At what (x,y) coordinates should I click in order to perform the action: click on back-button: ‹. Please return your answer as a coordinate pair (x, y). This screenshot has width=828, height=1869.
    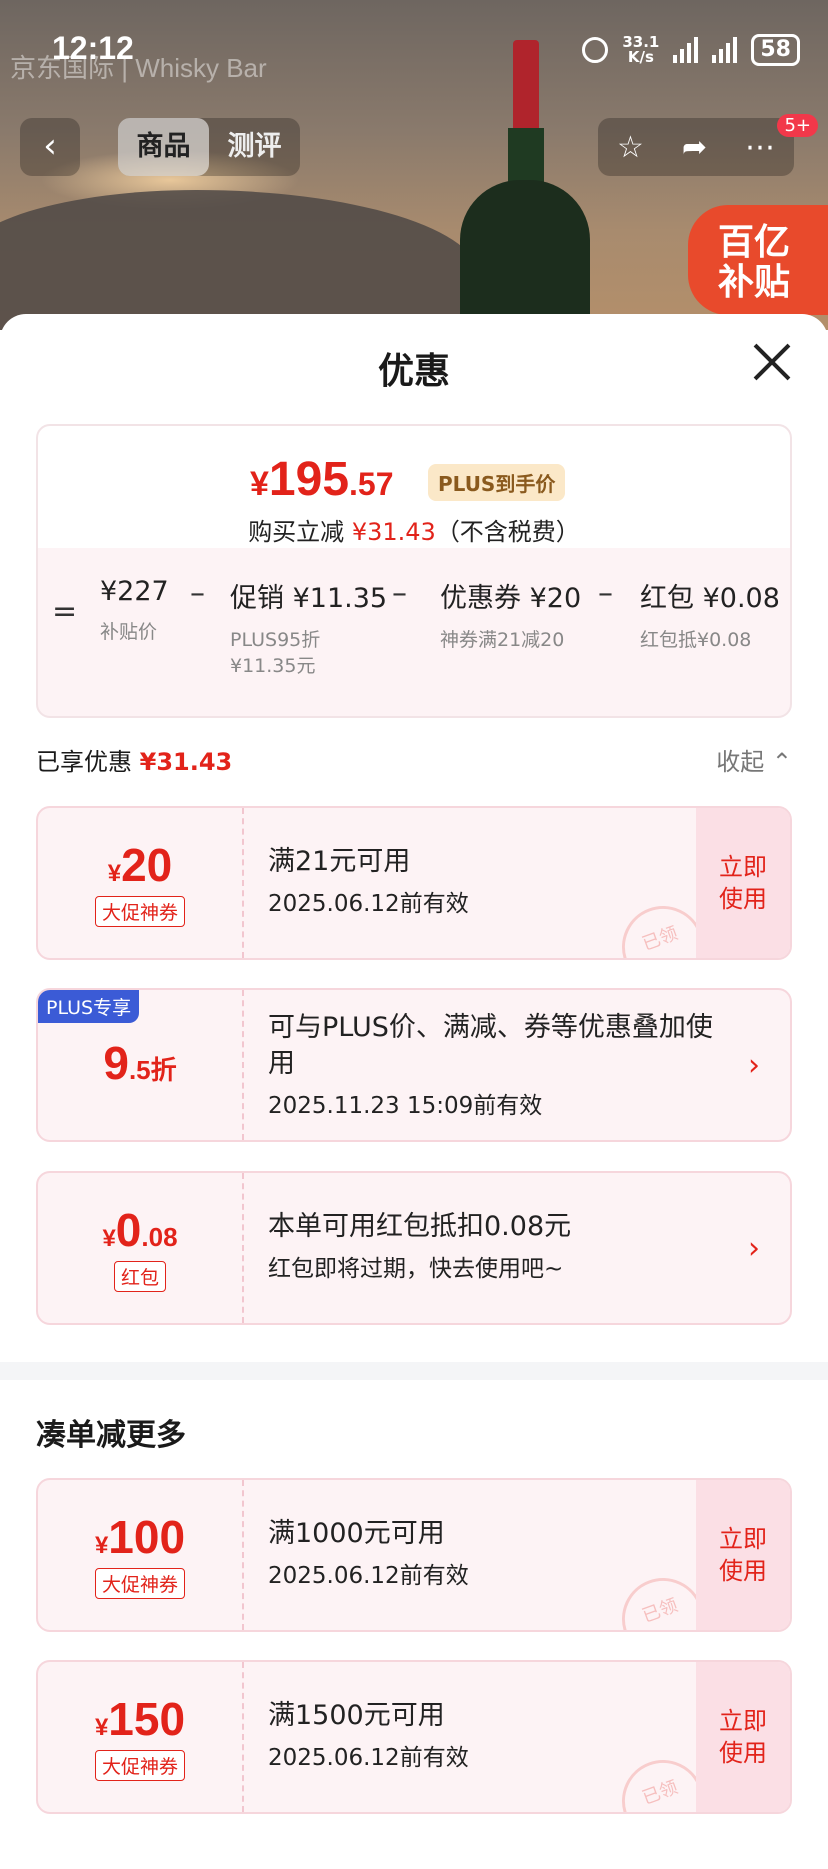
    Looking at the image, I should click on (50, 147).